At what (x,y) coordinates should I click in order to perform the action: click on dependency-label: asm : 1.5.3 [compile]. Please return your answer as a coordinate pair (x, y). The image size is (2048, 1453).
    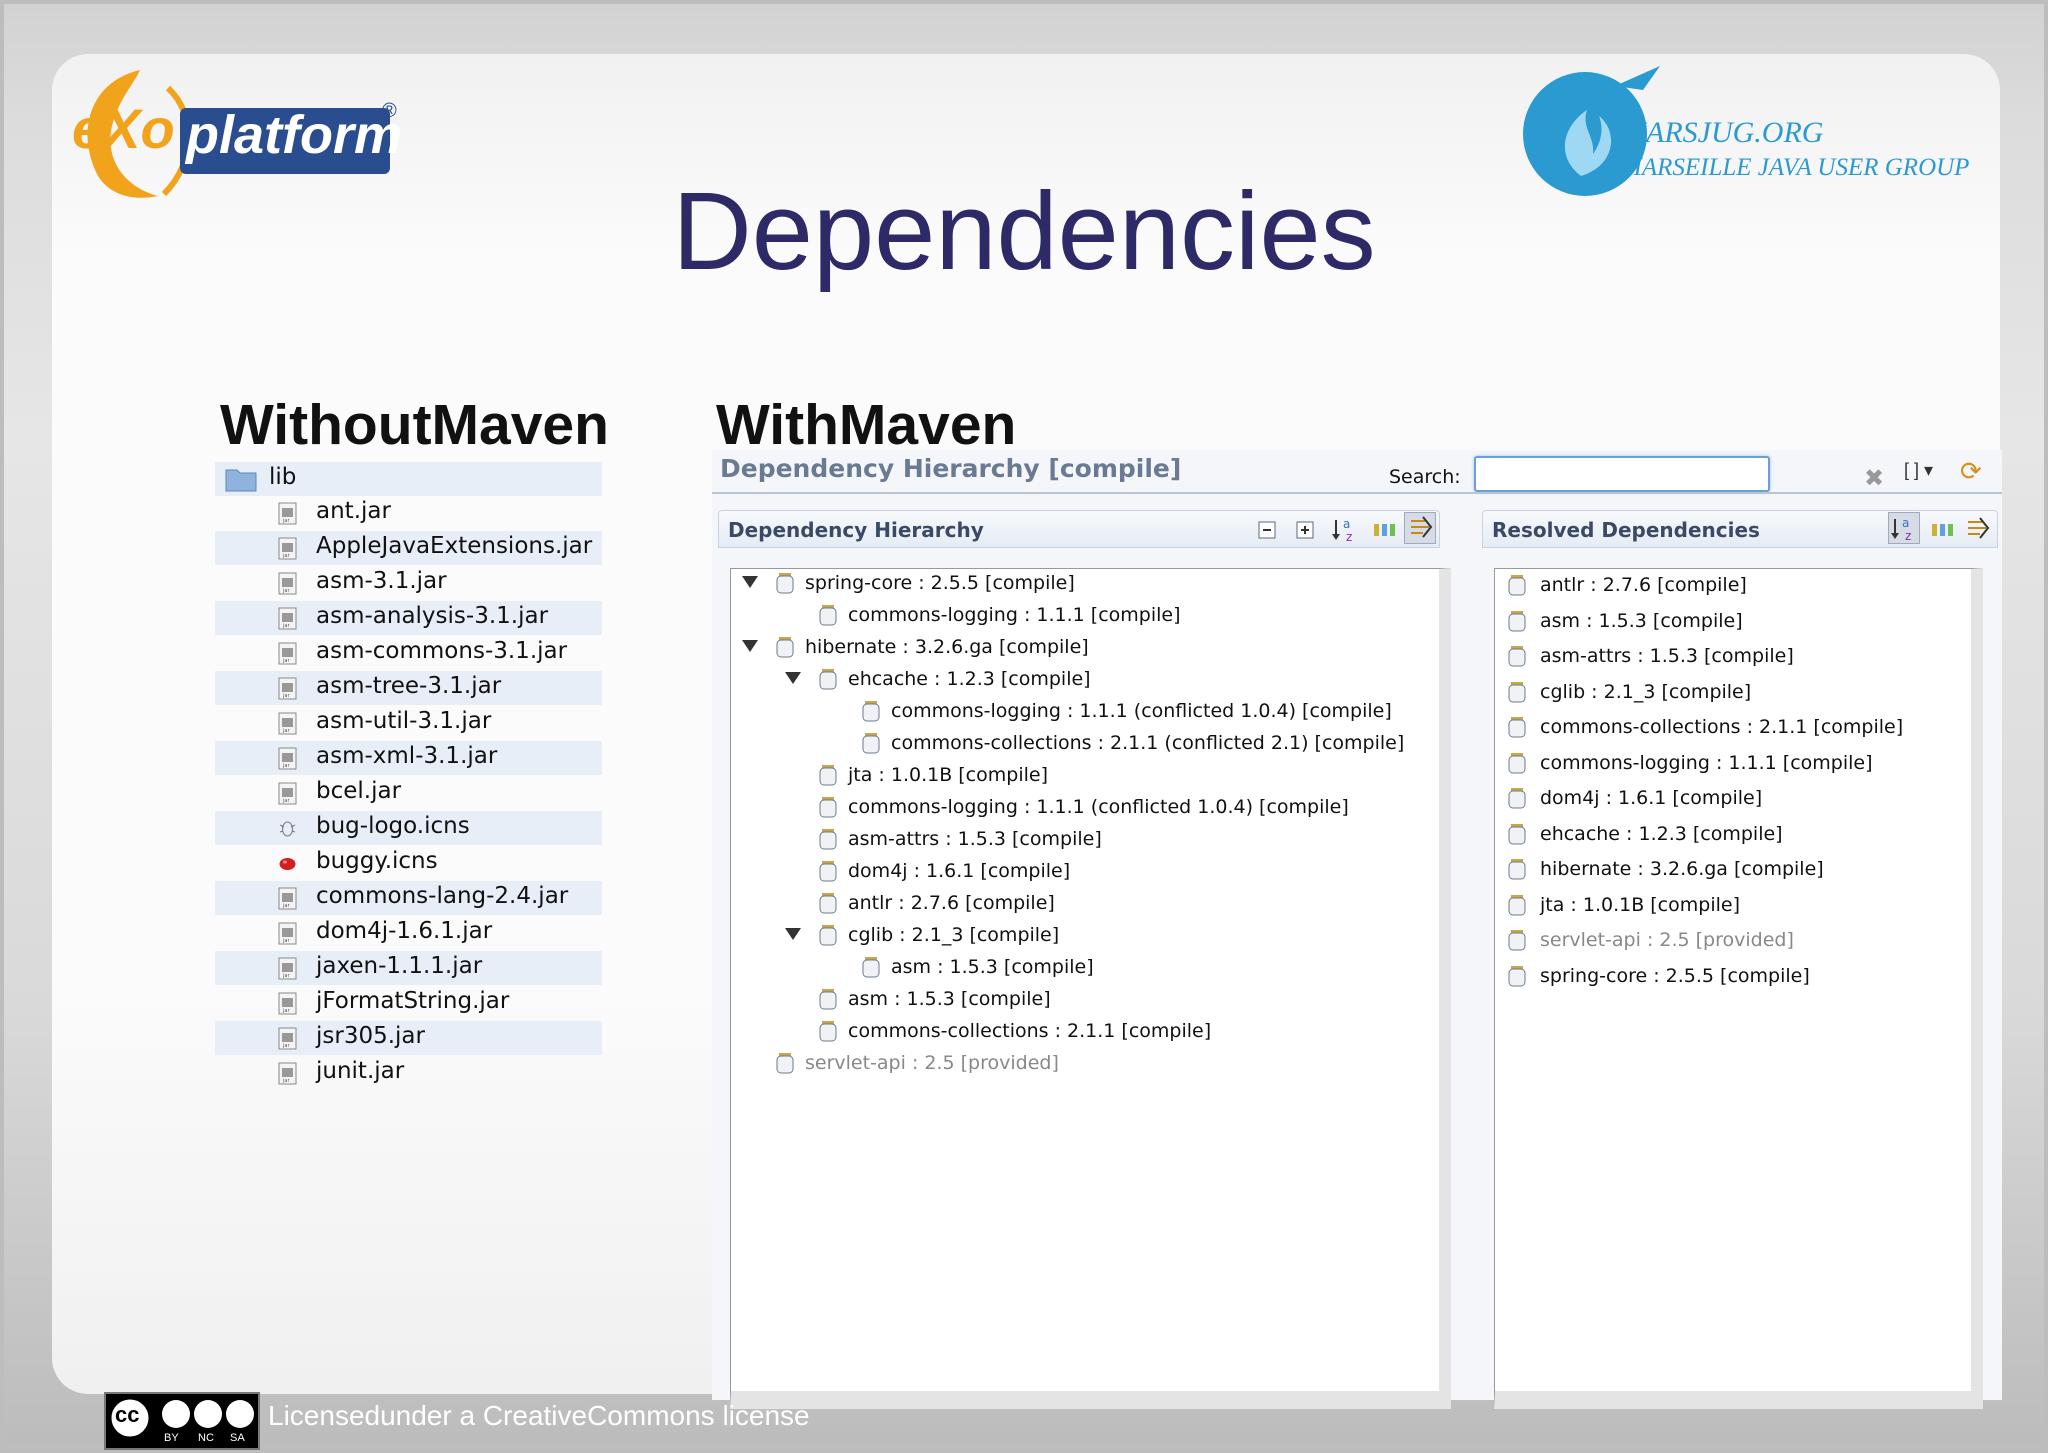
    Looking at the image, I should click on (949, 999).